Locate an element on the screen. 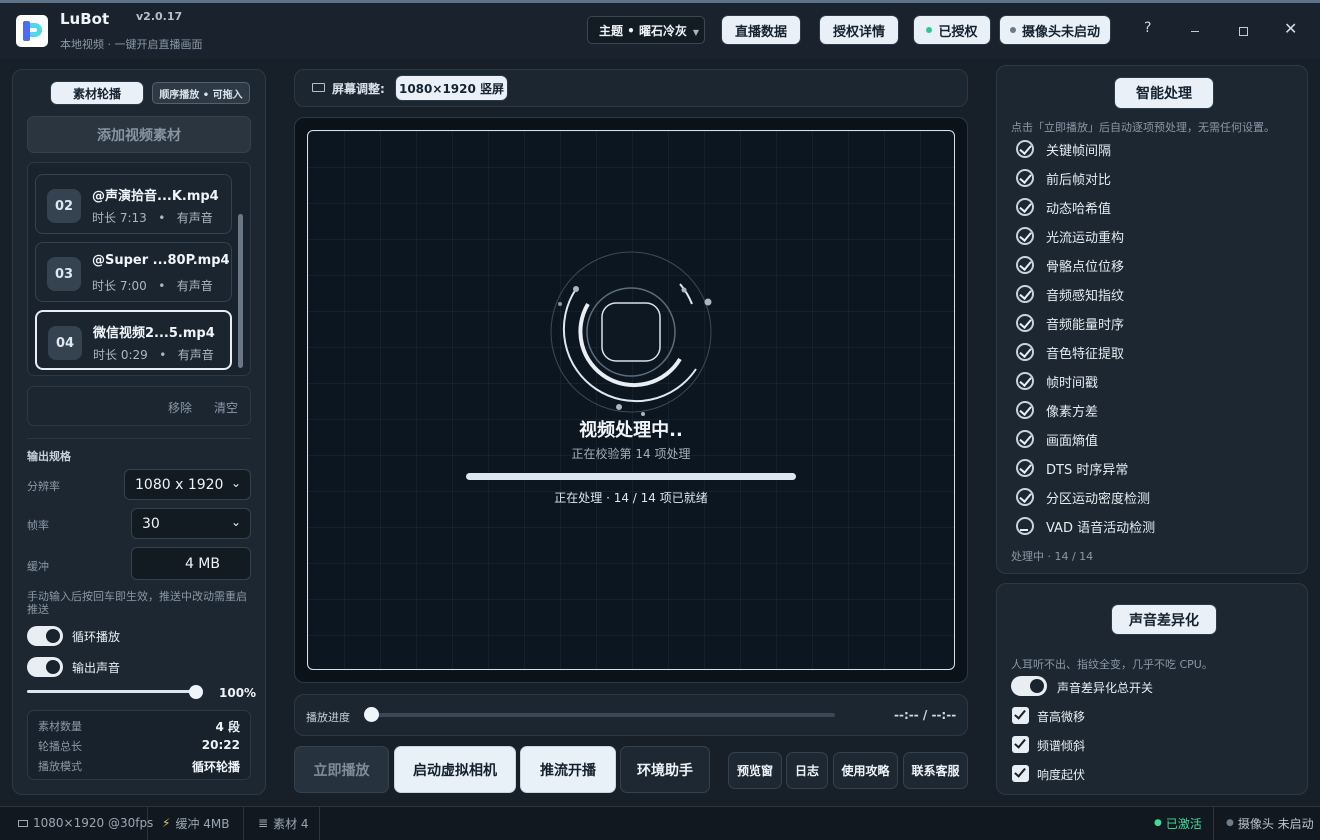 The image size is (1320, 840). status-buffer: ⚡ 缓冲 4MB is located at coordinates (195, 823).